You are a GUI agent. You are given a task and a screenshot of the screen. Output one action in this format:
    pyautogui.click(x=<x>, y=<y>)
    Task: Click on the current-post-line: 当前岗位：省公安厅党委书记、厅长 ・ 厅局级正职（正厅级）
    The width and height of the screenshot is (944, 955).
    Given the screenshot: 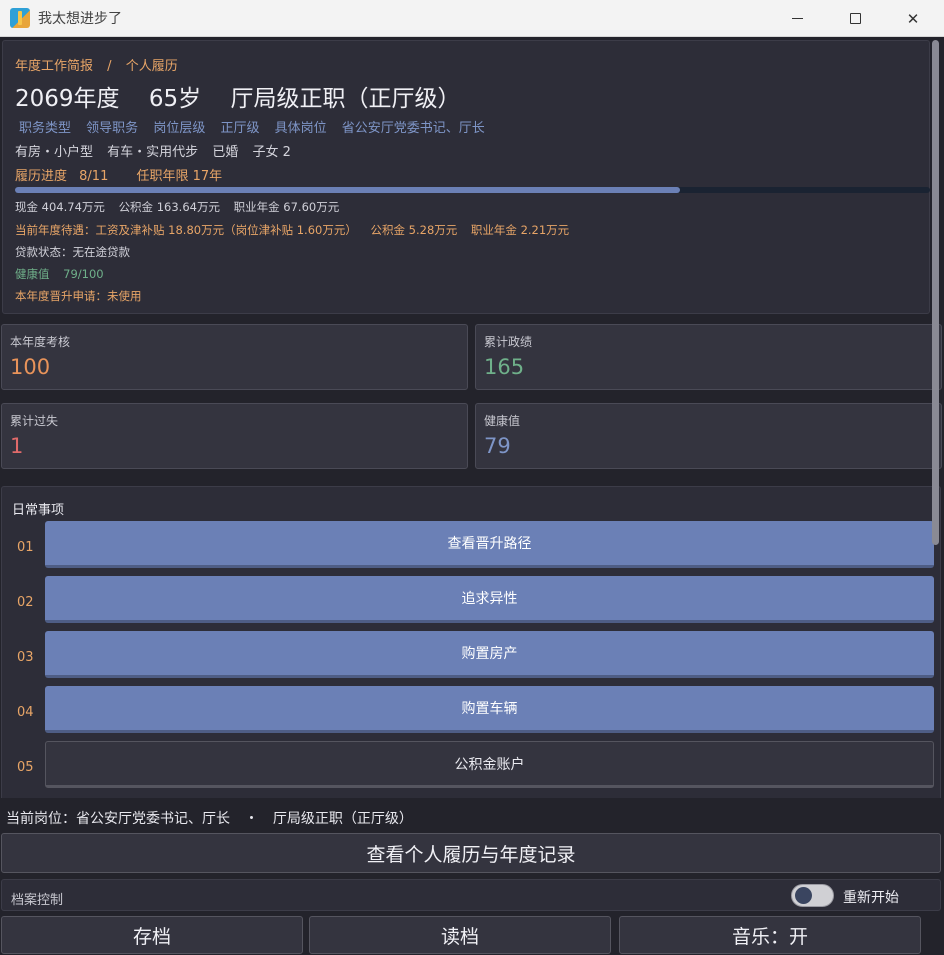 What is the action you would take?
    pyautogui.click(x=214, y=818)
    